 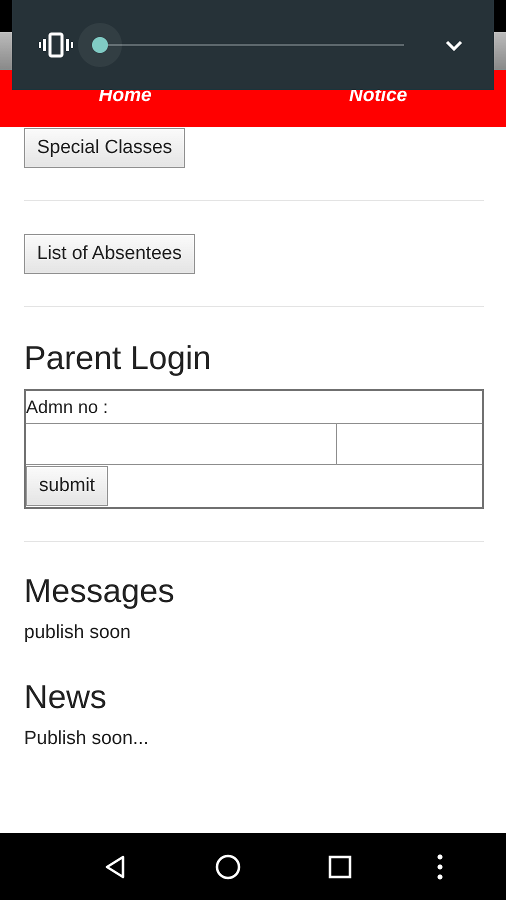 I want to click on home-icon, so click(x=228, y=866).